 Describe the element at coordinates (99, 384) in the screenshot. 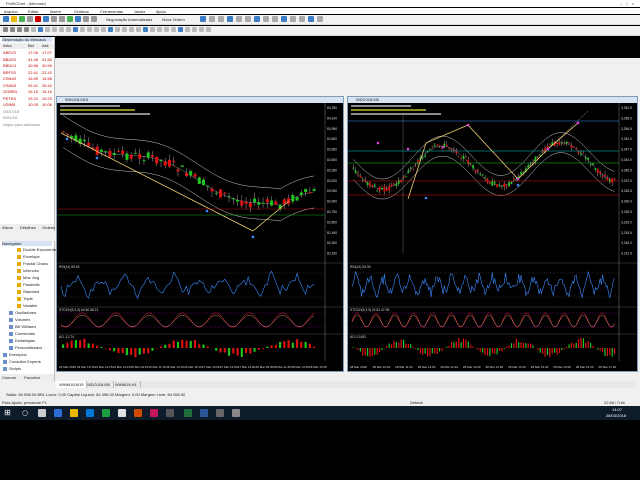

I see `chart-tab-2: WDOJ18,M5` at that location.